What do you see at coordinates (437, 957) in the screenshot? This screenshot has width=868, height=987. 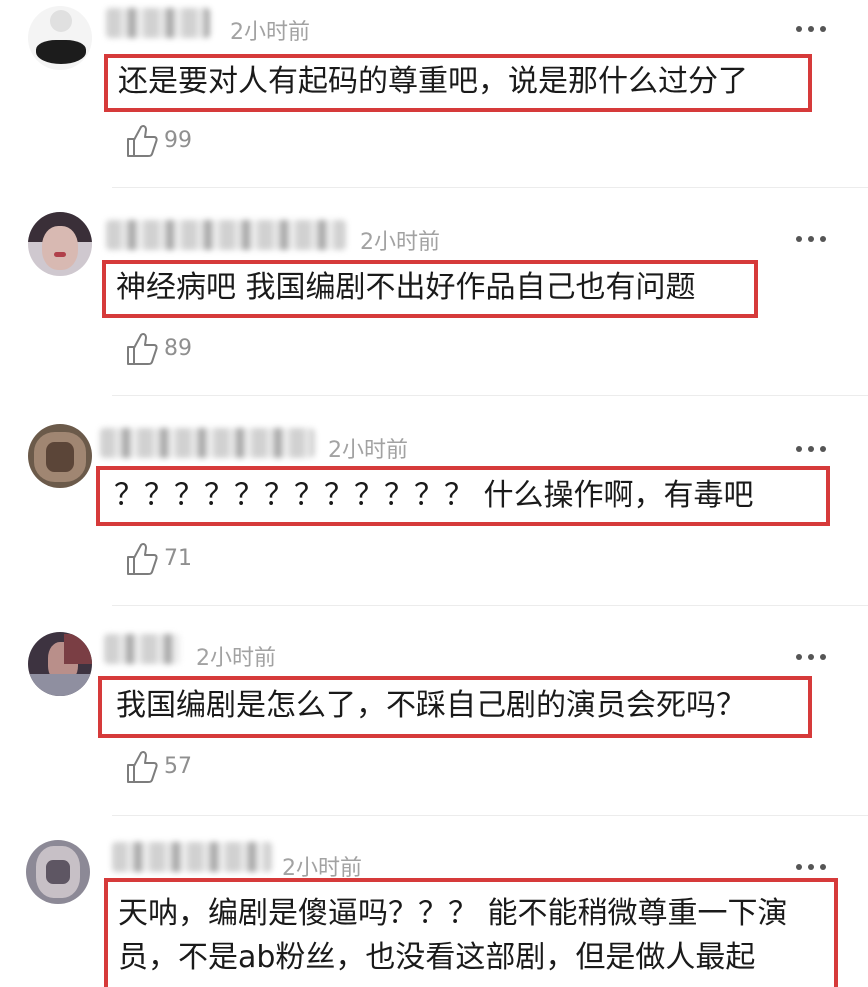 I see `comment-text-line2: 员，不是ab粉丝，也没看这部剧，但是做人最起` at bounding box center [437, 957].